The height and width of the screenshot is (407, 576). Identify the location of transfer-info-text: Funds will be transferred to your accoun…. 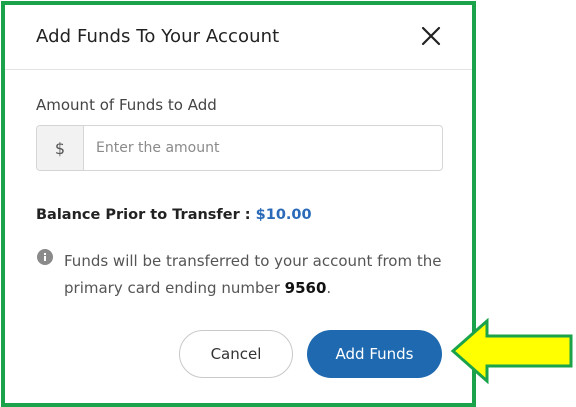
(259, 275).